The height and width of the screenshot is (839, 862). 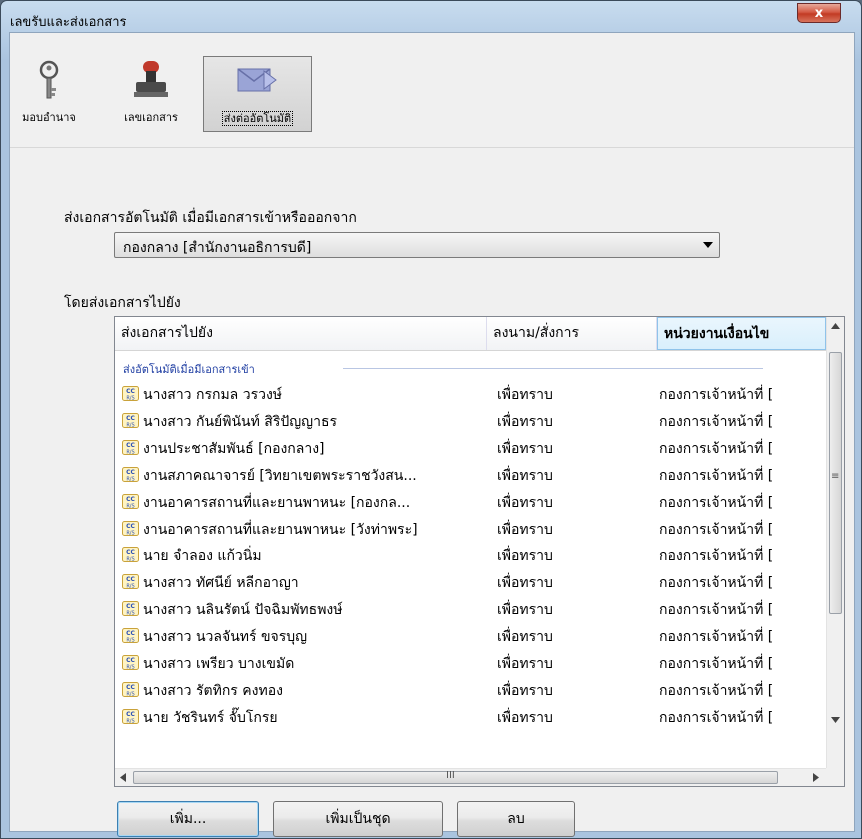 What do you see at coordinates (835, 326) in the screenshot?
I see `scroll-up-icon` at bounding box center [835, 326].